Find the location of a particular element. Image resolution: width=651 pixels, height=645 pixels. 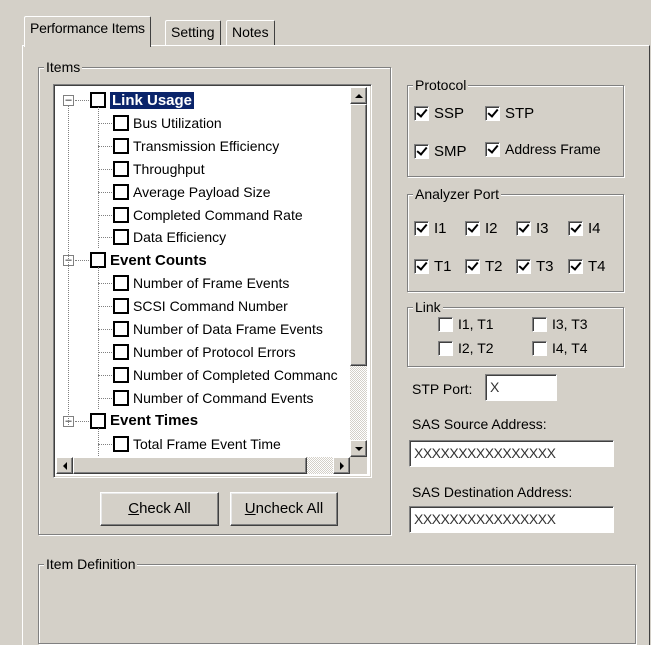

tab-performance-items: Performance Items is located at coordinates (87, 31).